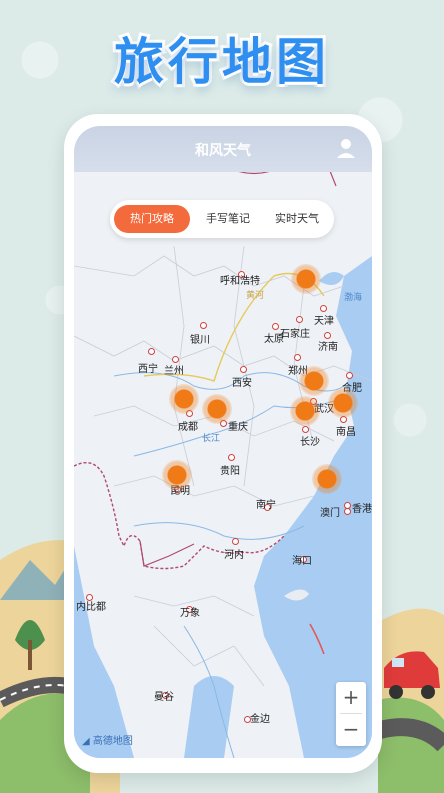  What do you see at coordinates (230, 469) in the screenshot?
I see `city-guiyang: 贵阳` at bounding box center [230, 469].